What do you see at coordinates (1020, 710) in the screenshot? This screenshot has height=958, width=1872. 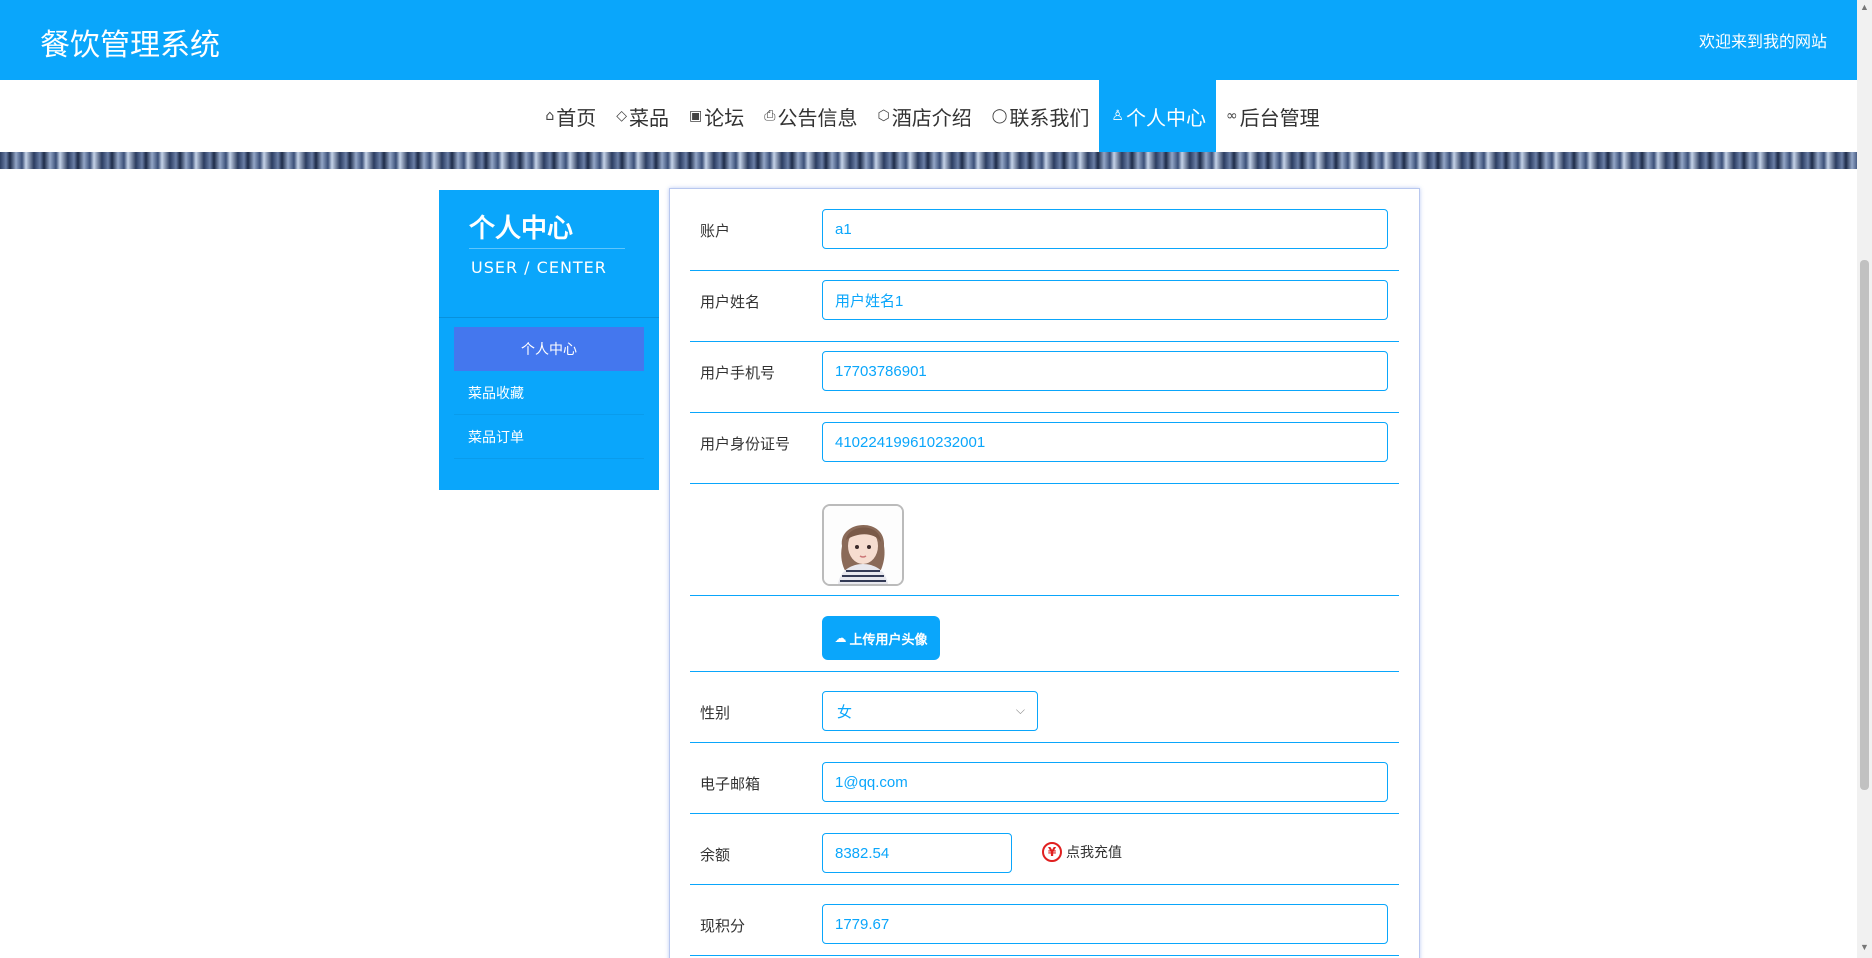 I see `chevron-down-icon: ⌵` at bounding box center [1020, 710].